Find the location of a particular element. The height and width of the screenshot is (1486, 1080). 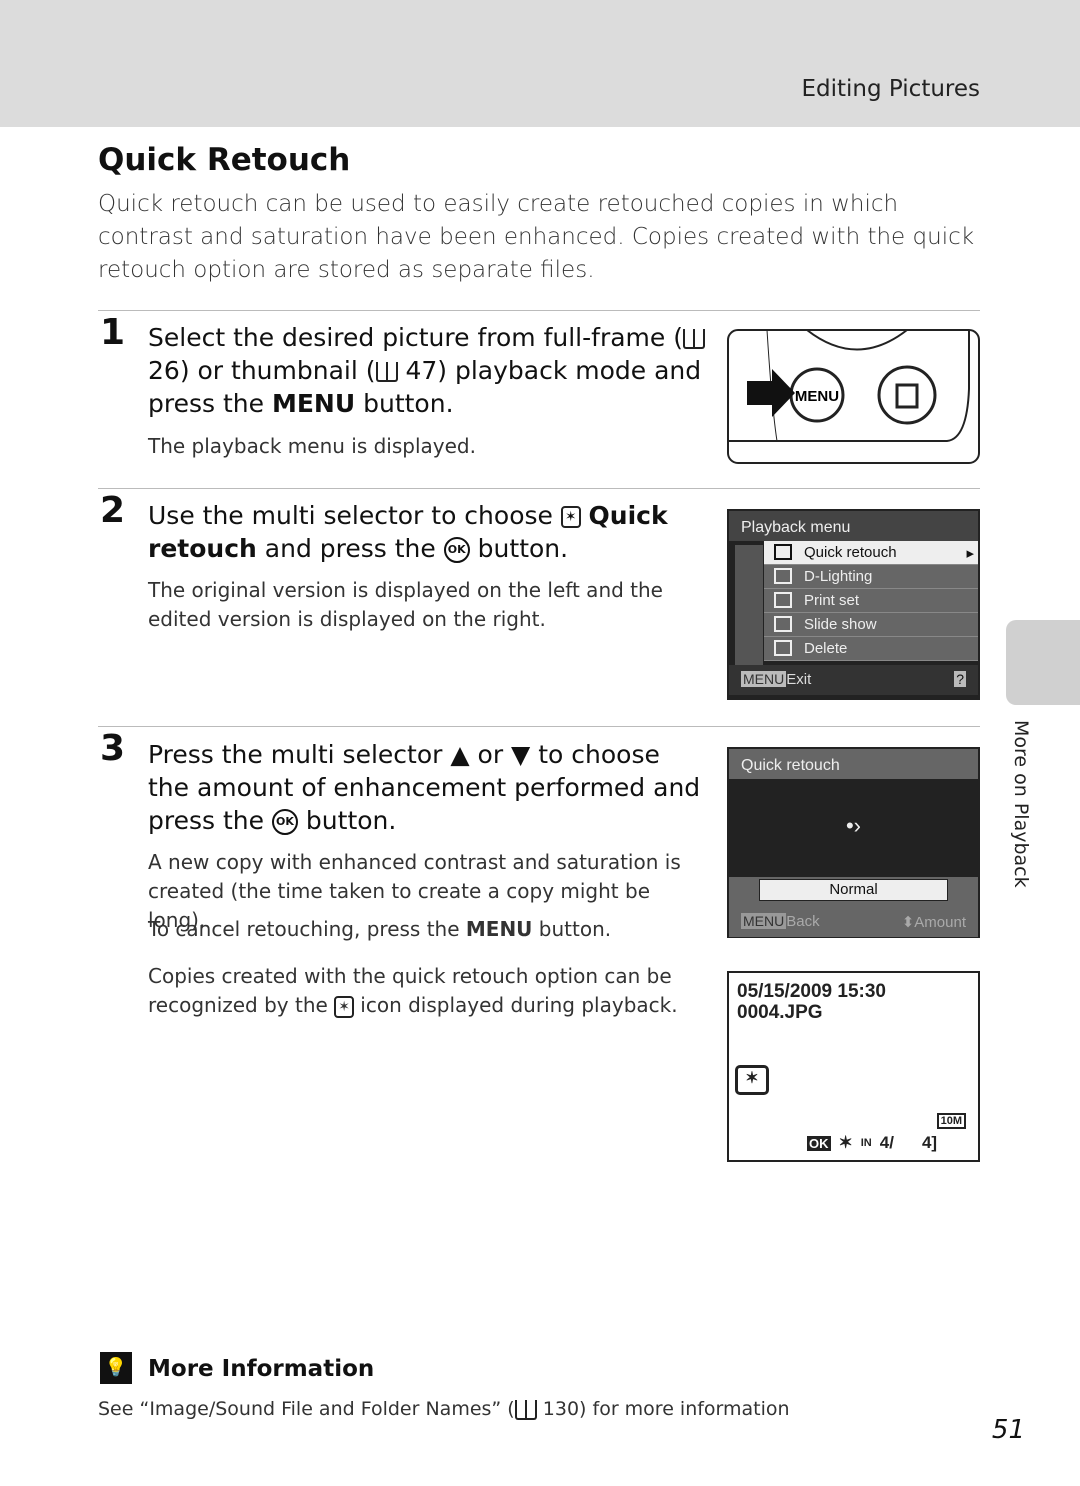

screen-title: Quick retouch is located at coordinates (853, 764).